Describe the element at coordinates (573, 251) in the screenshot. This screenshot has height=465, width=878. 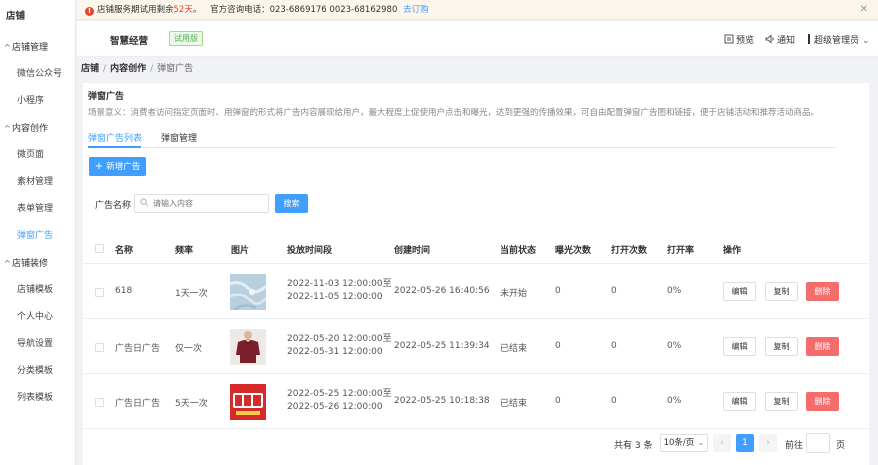
I see `col-exposure: 曝光次数` at that location.